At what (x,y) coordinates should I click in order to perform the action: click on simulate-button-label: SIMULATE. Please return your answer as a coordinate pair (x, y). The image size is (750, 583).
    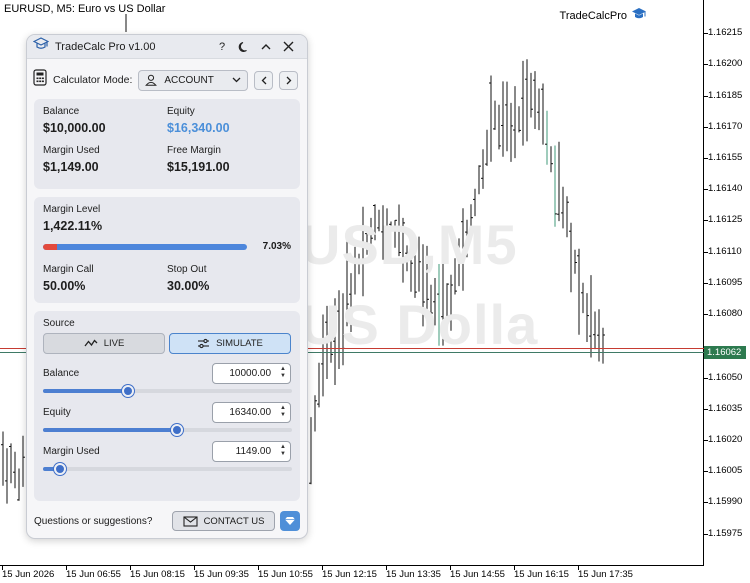
    Looking at the image, I should click on (239, 343).